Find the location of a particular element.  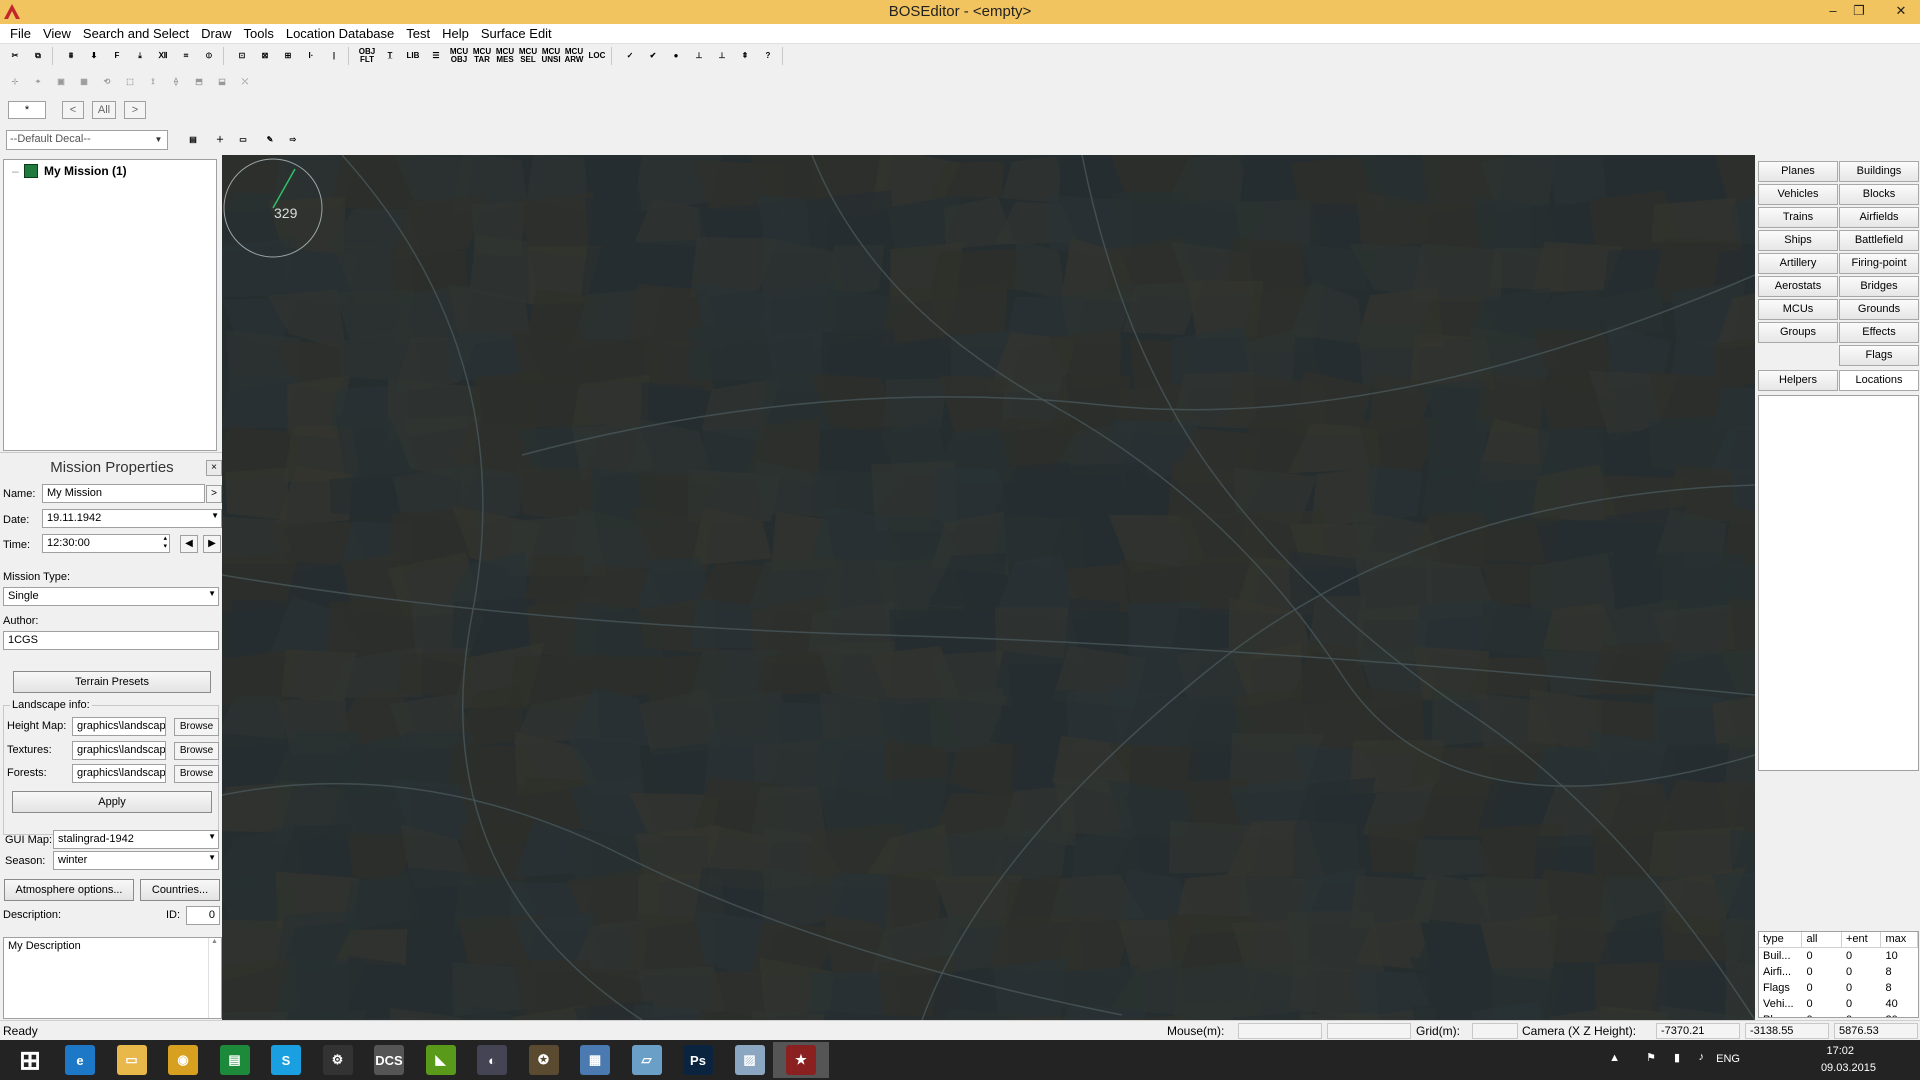

clock-time: 17:02 is located at coordinates (1840, 1051).